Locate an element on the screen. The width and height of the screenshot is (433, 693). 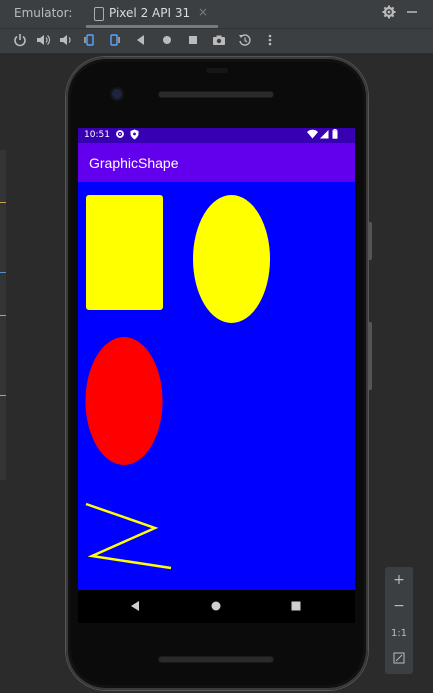
tab-pixel-2-api-31: Pixel 2 API 31 × is located at coordinates (152, 14).